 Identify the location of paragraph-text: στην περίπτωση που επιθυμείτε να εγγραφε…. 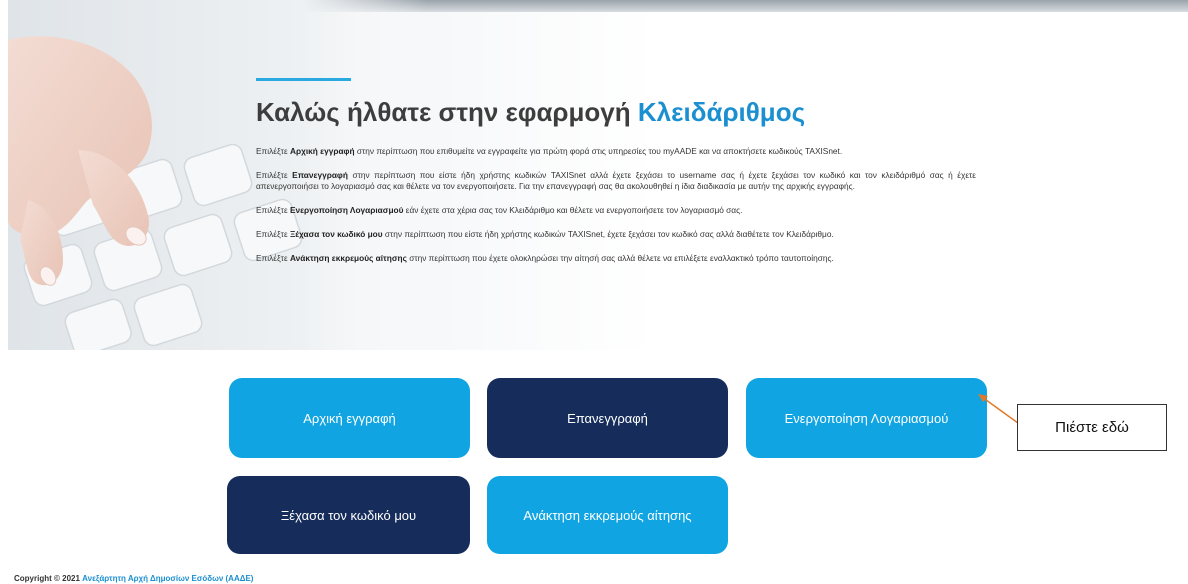
(598, 151).